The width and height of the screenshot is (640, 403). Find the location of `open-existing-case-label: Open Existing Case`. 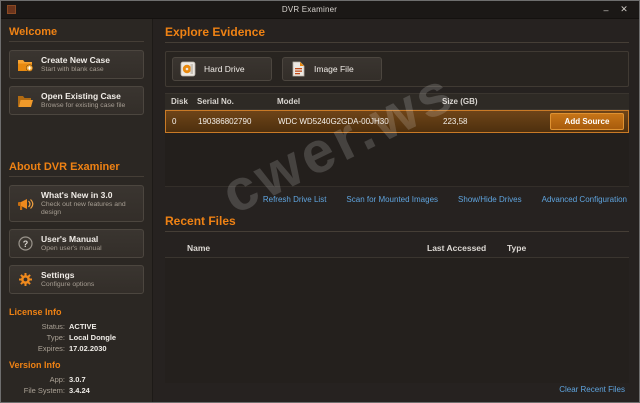

open-existing-case-label: Open Existing Case is located at coordinates (81, 96).